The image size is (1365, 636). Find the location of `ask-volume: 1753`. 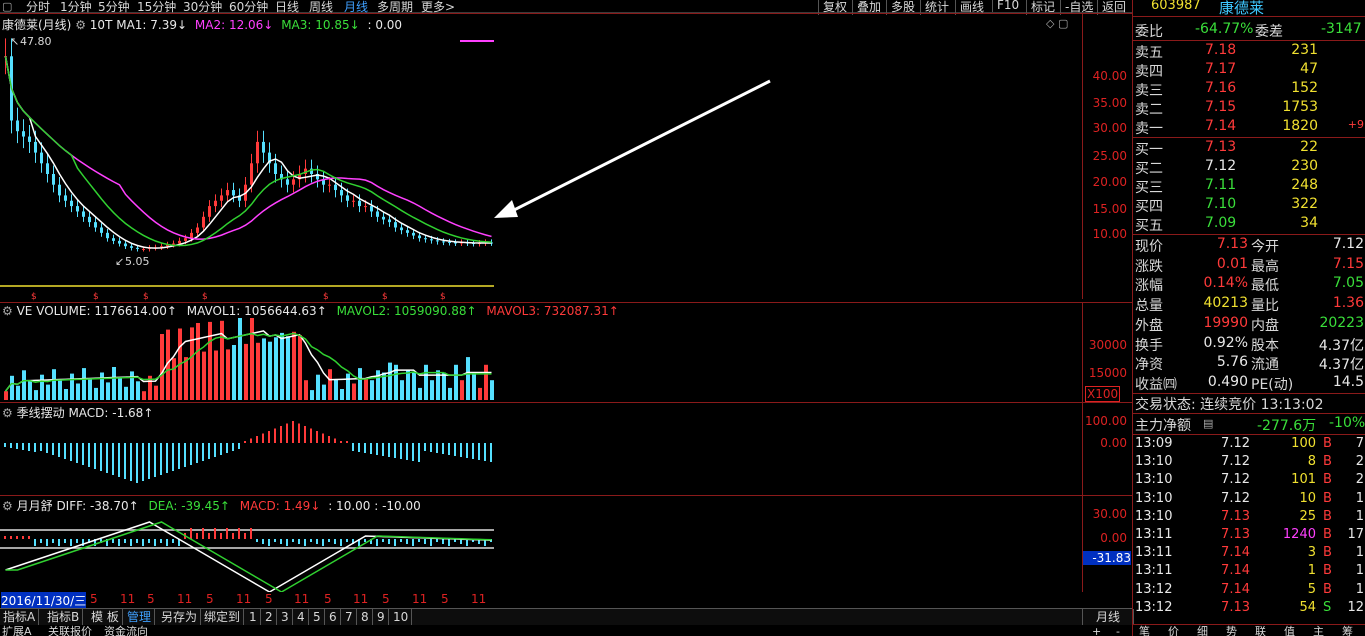

ask-volume: 1753 is located at coordinates (1300, 107).